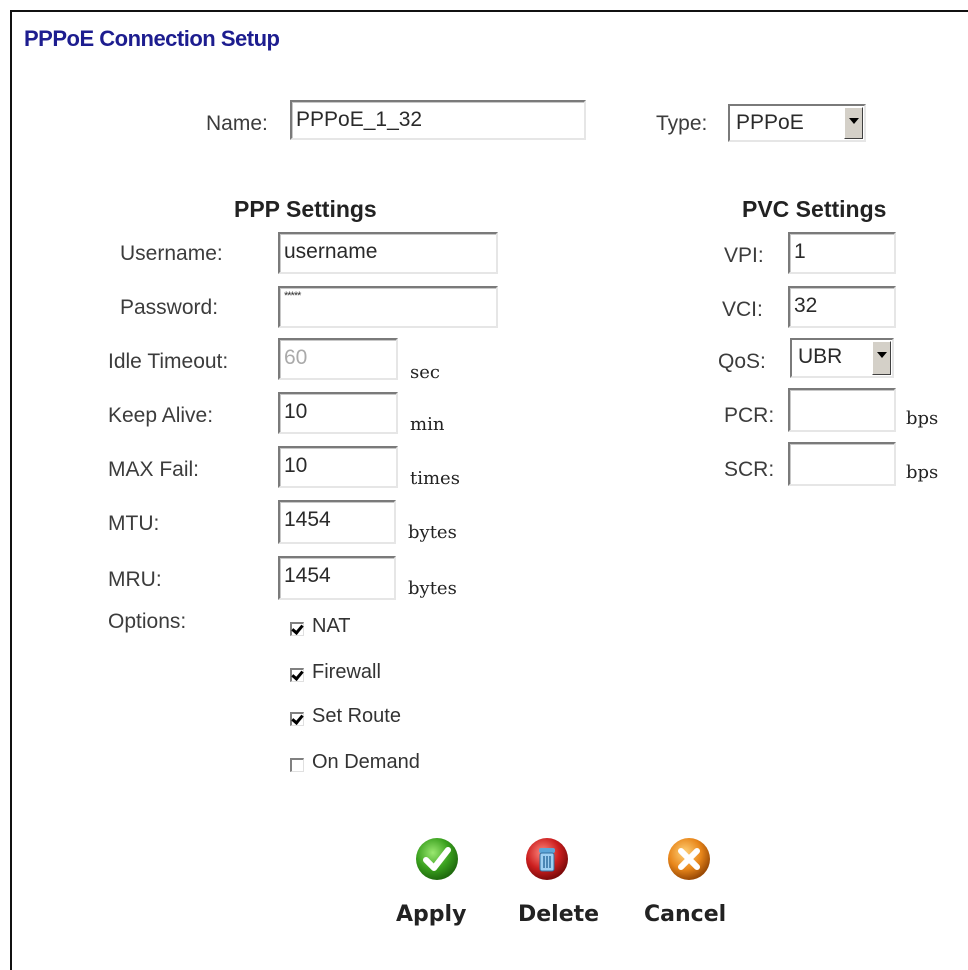 Image resolution: width=968 pixels, height=970 pixels. I want to click on set-route-checkbox, so click(297, 719).